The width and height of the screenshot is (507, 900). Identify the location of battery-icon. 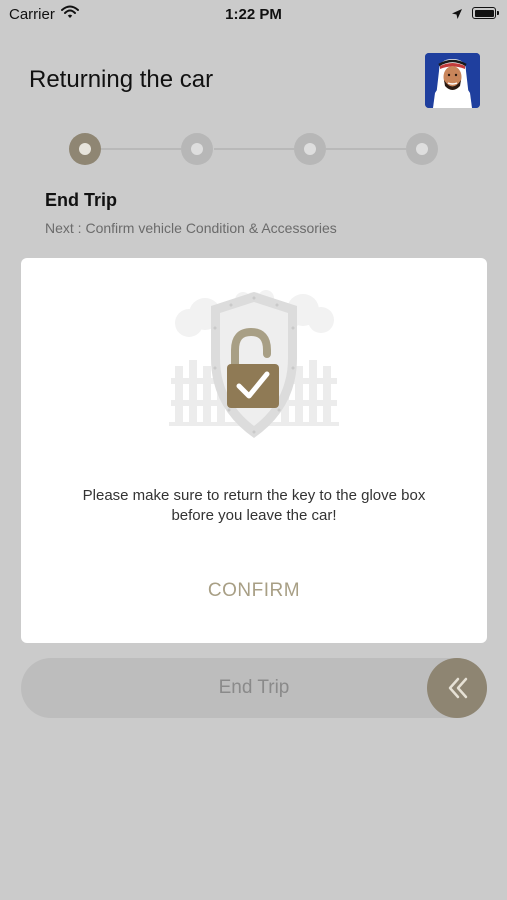
(485, 13).